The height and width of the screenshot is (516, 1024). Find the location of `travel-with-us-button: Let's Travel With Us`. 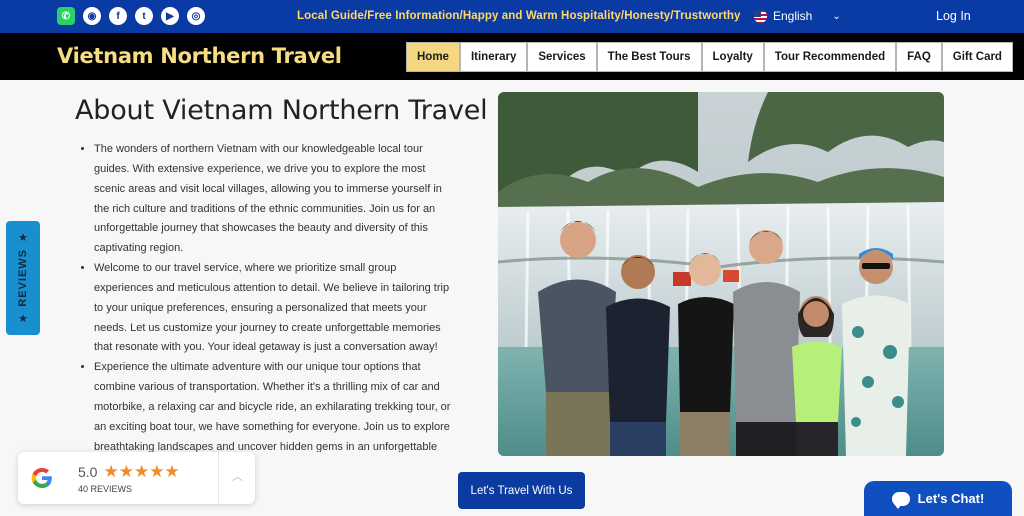

travel-with-us-button: Let's Travel With Us is located at coordinates (521, 490).